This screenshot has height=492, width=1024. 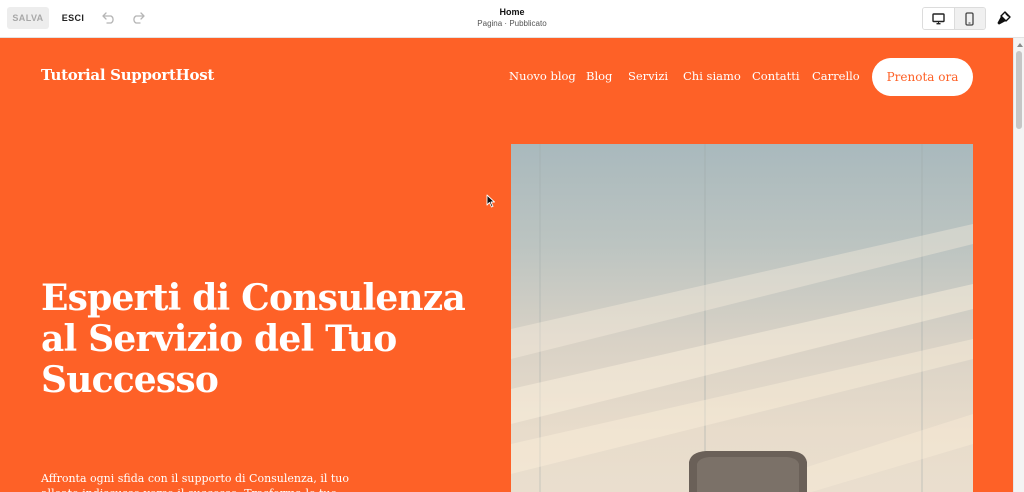 What do you see at coordinates (73, 18) in the screenshot?
I see `exit-button: ESCI` at bounding box center [73, 18].